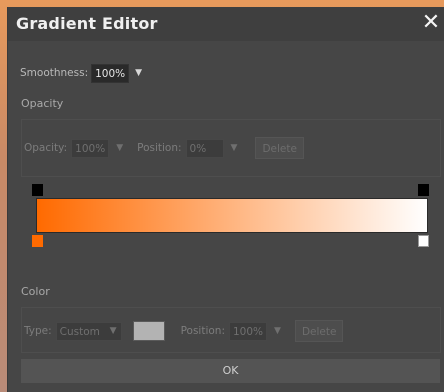 The height and width of the screenshot is (392, 444). I want to click on color-stop-start, so click(37, 241).